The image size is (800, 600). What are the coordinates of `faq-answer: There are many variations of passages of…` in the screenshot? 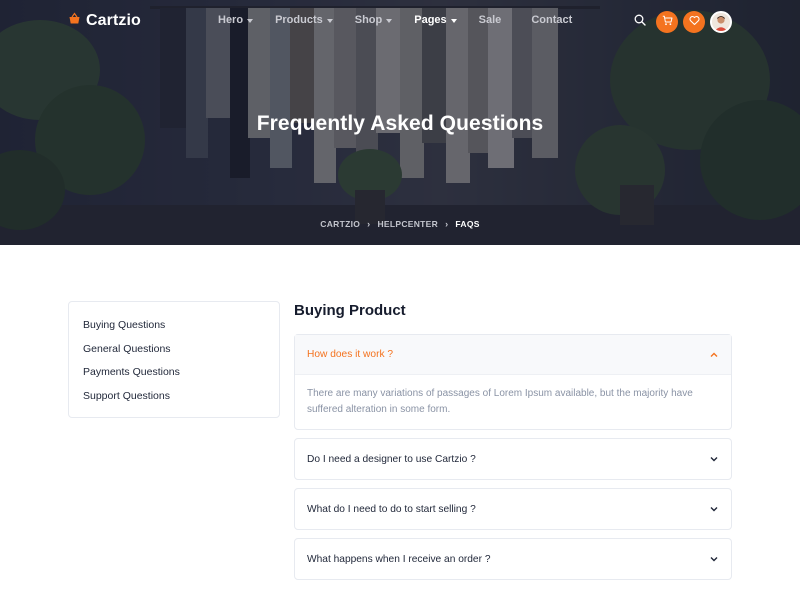 It's located at (500, 401).